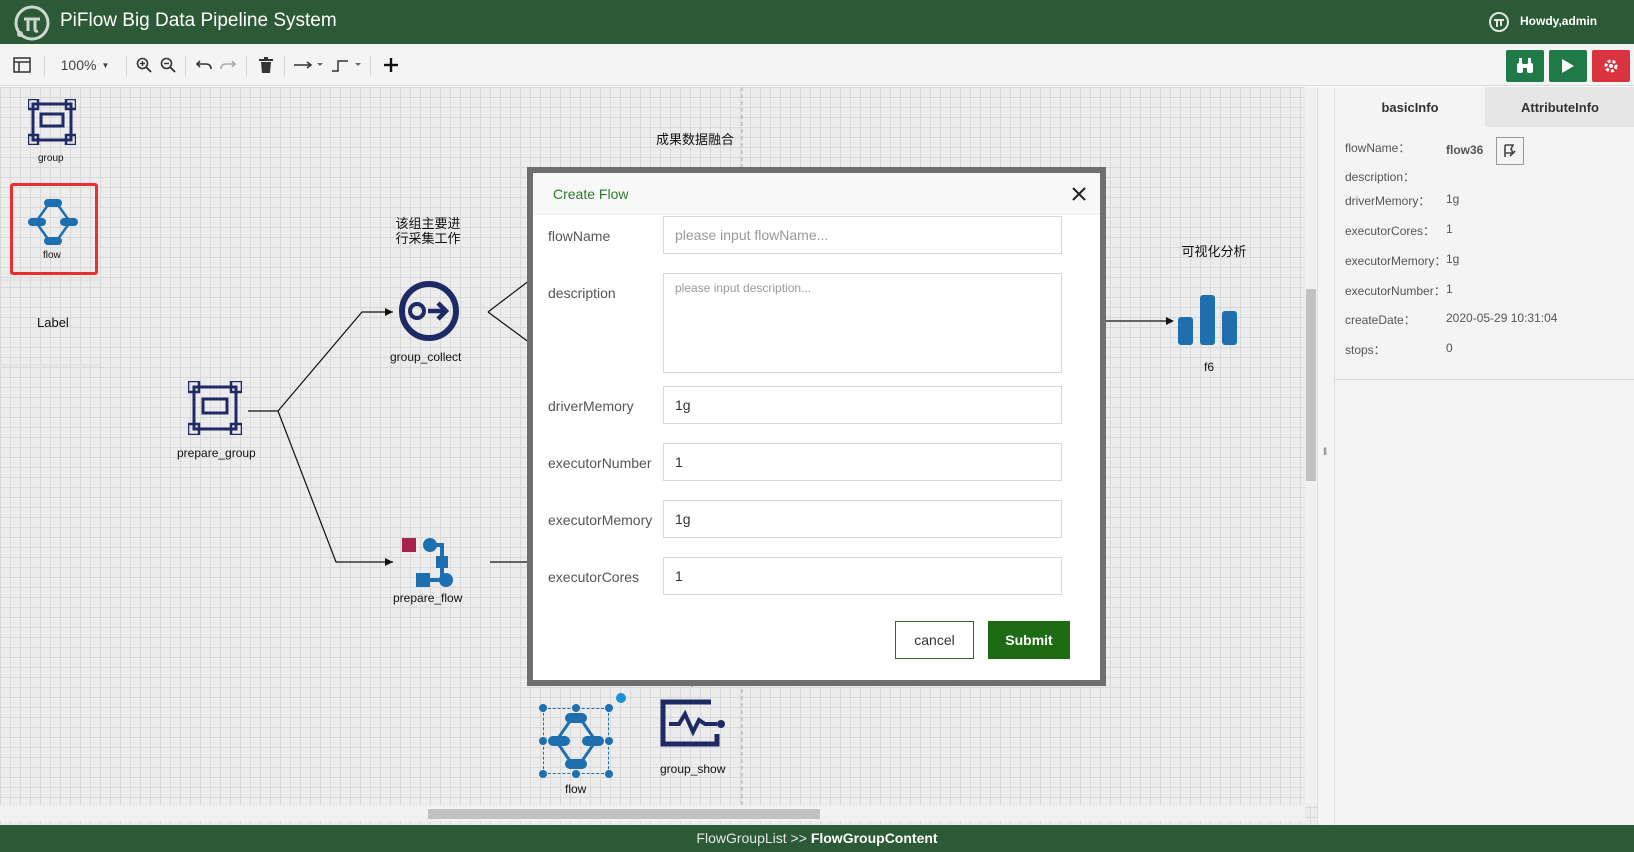  What do you see at coordinates (428, 231) in the screenshot?
I see `note-collect: 该组主要进 行采集工作` at bounding box center [428, 231].